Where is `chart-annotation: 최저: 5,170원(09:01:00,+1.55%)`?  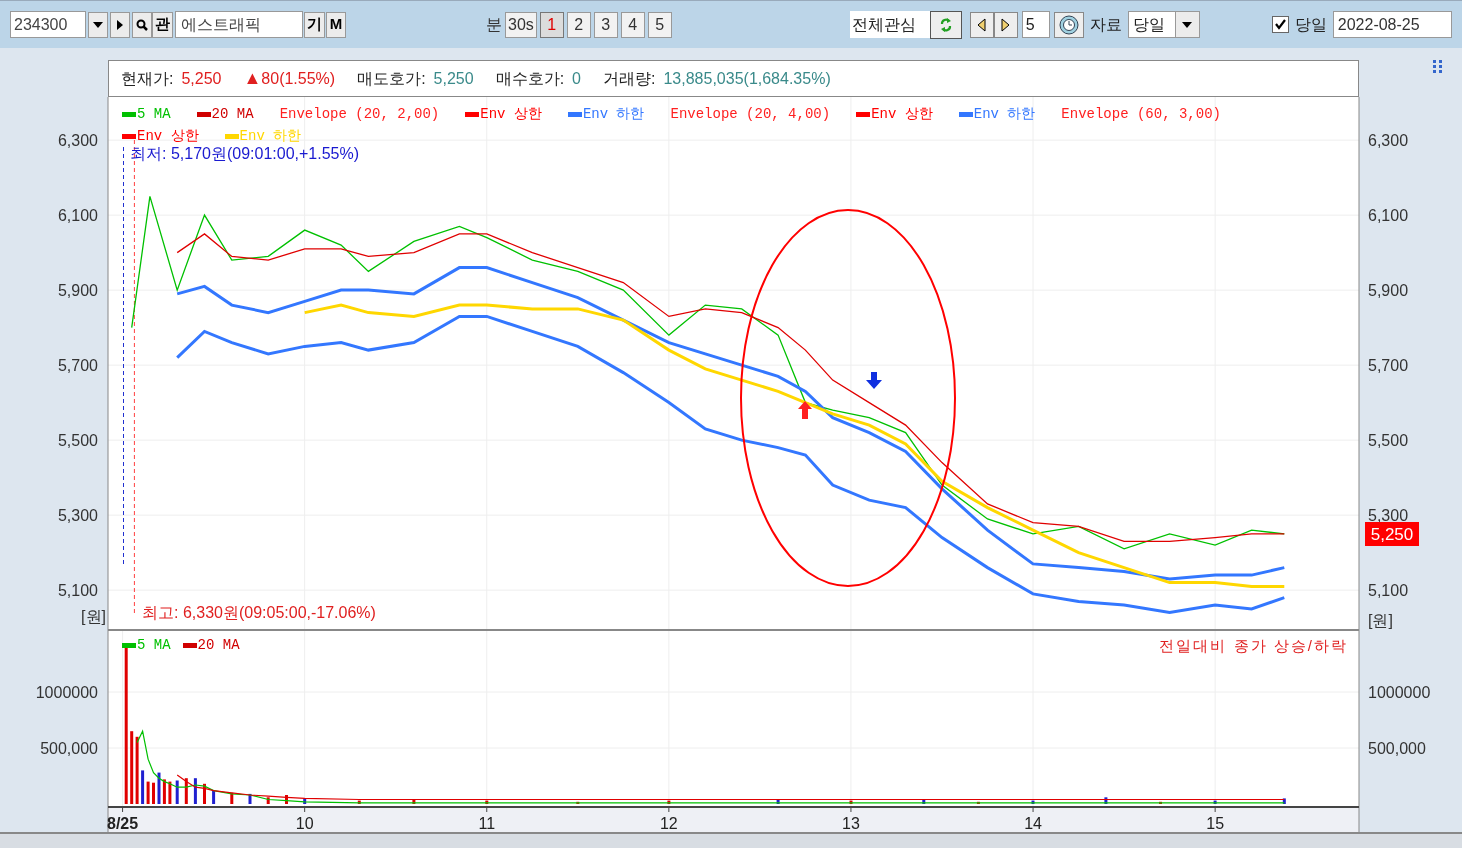
chart-annotation: 최저: 5,170원(09:01:00,+1.55%) is located at coordinates (245, 153).